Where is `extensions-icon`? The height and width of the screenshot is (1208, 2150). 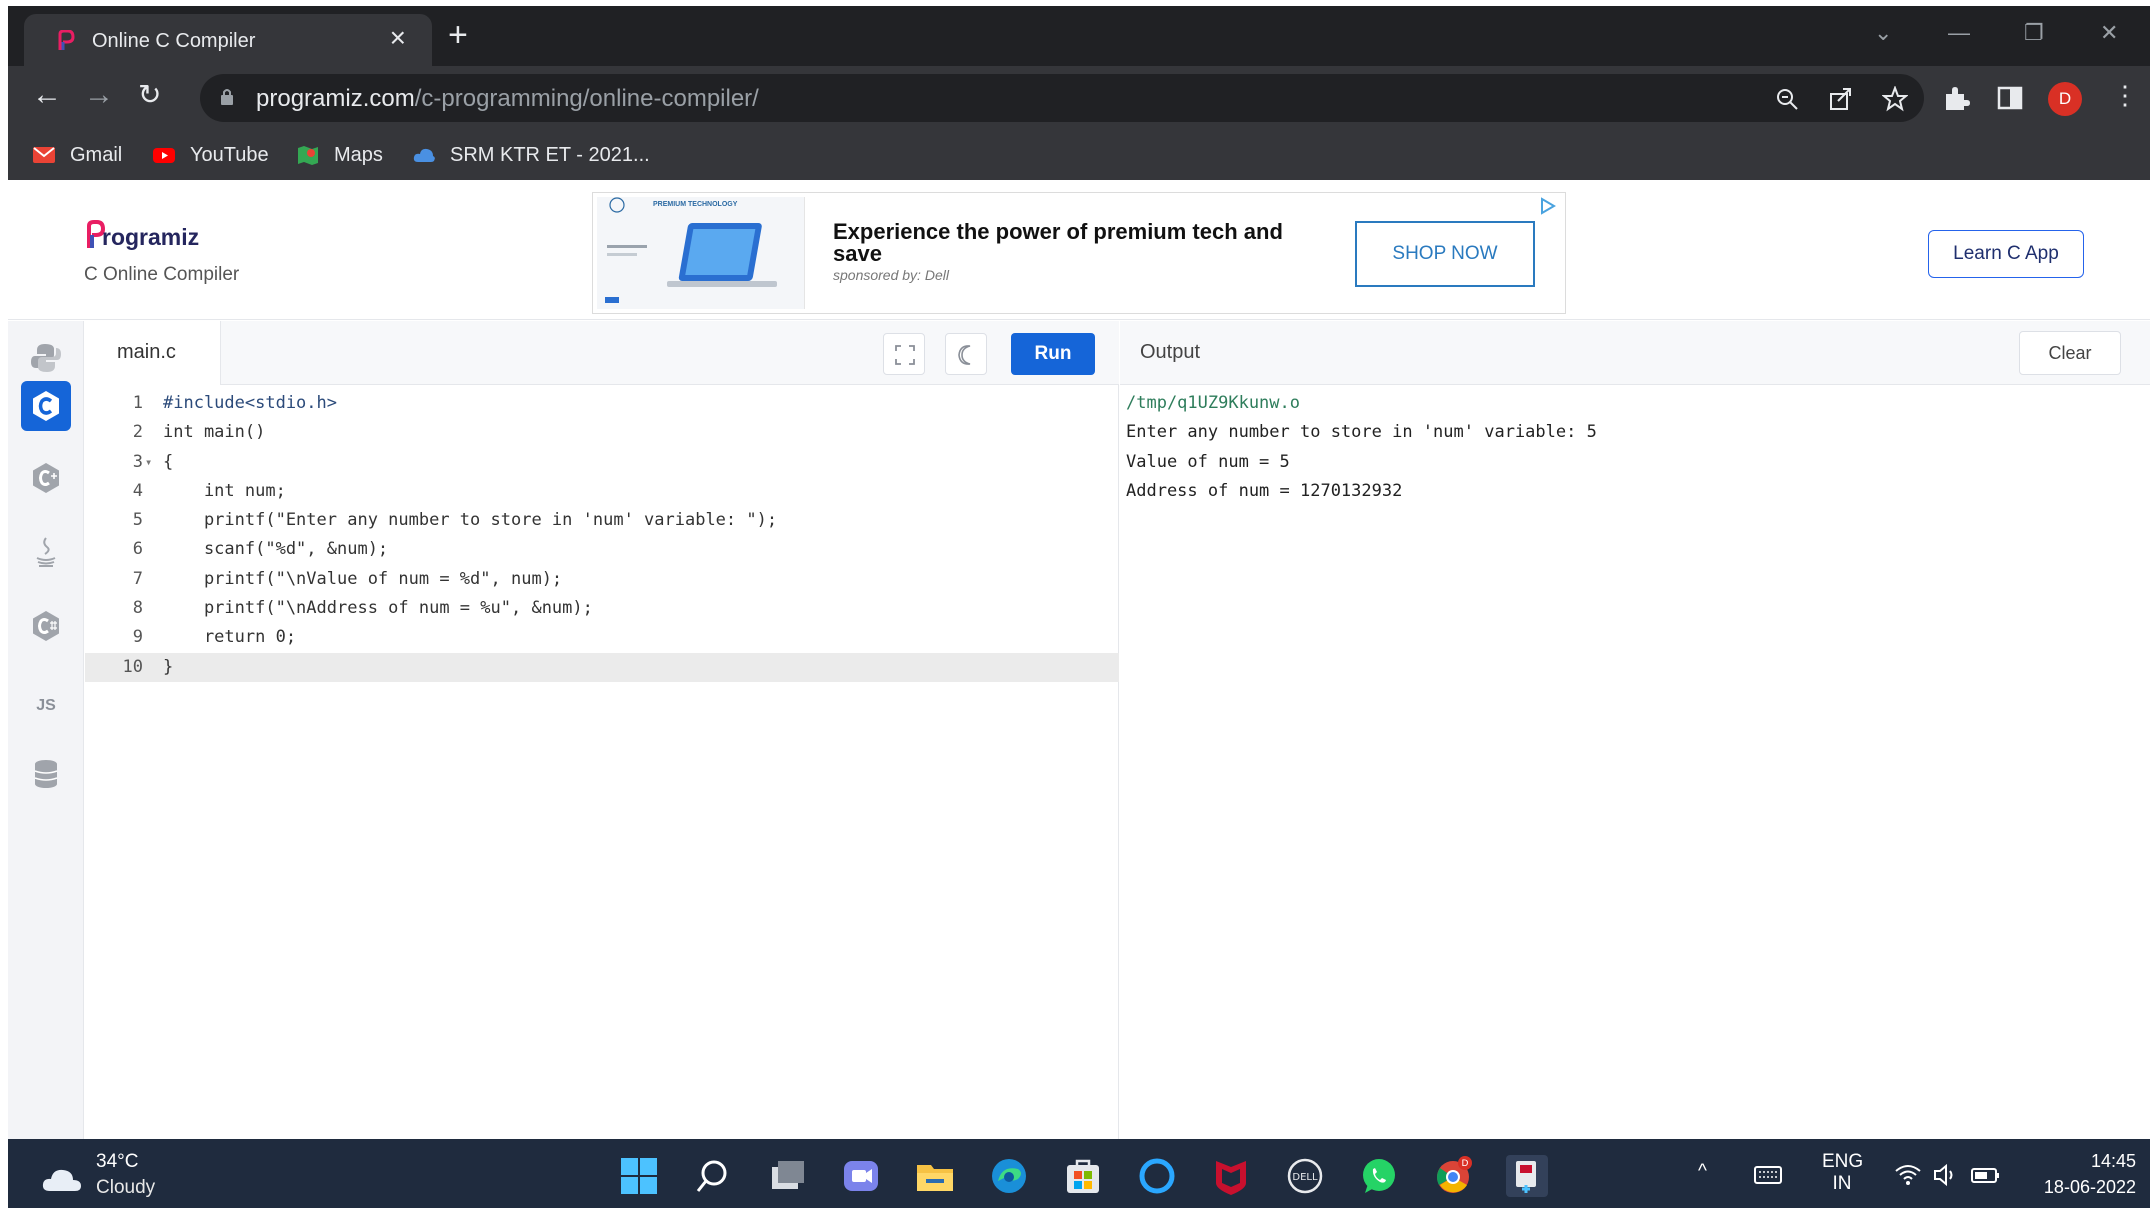 extensions-icon is located at coordinates (1956, 98).